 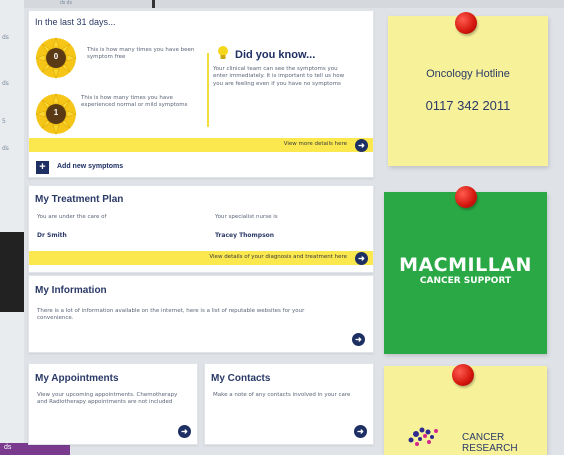 What do you see at coordinates (8, 447) in the screenshot?
I see `taskbar-label: ds` at bounding box center [8, 447].